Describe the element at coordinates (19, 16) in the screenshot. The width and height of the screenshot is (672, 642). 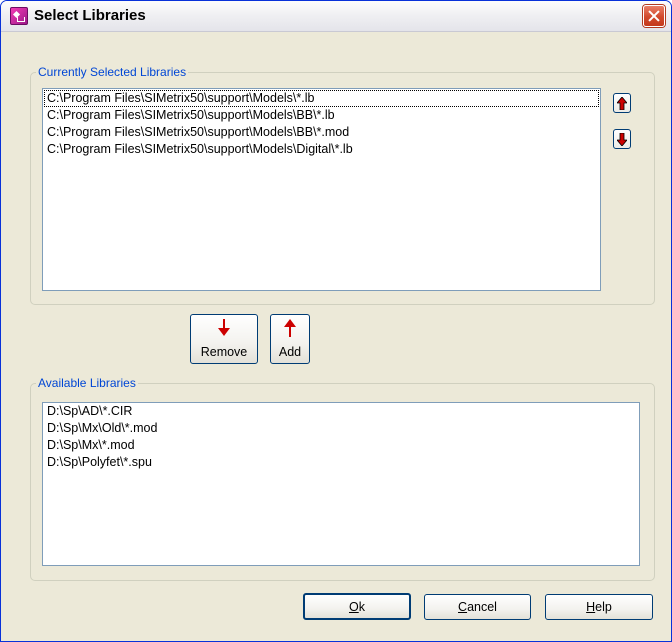
I see `app-icon` at that location.